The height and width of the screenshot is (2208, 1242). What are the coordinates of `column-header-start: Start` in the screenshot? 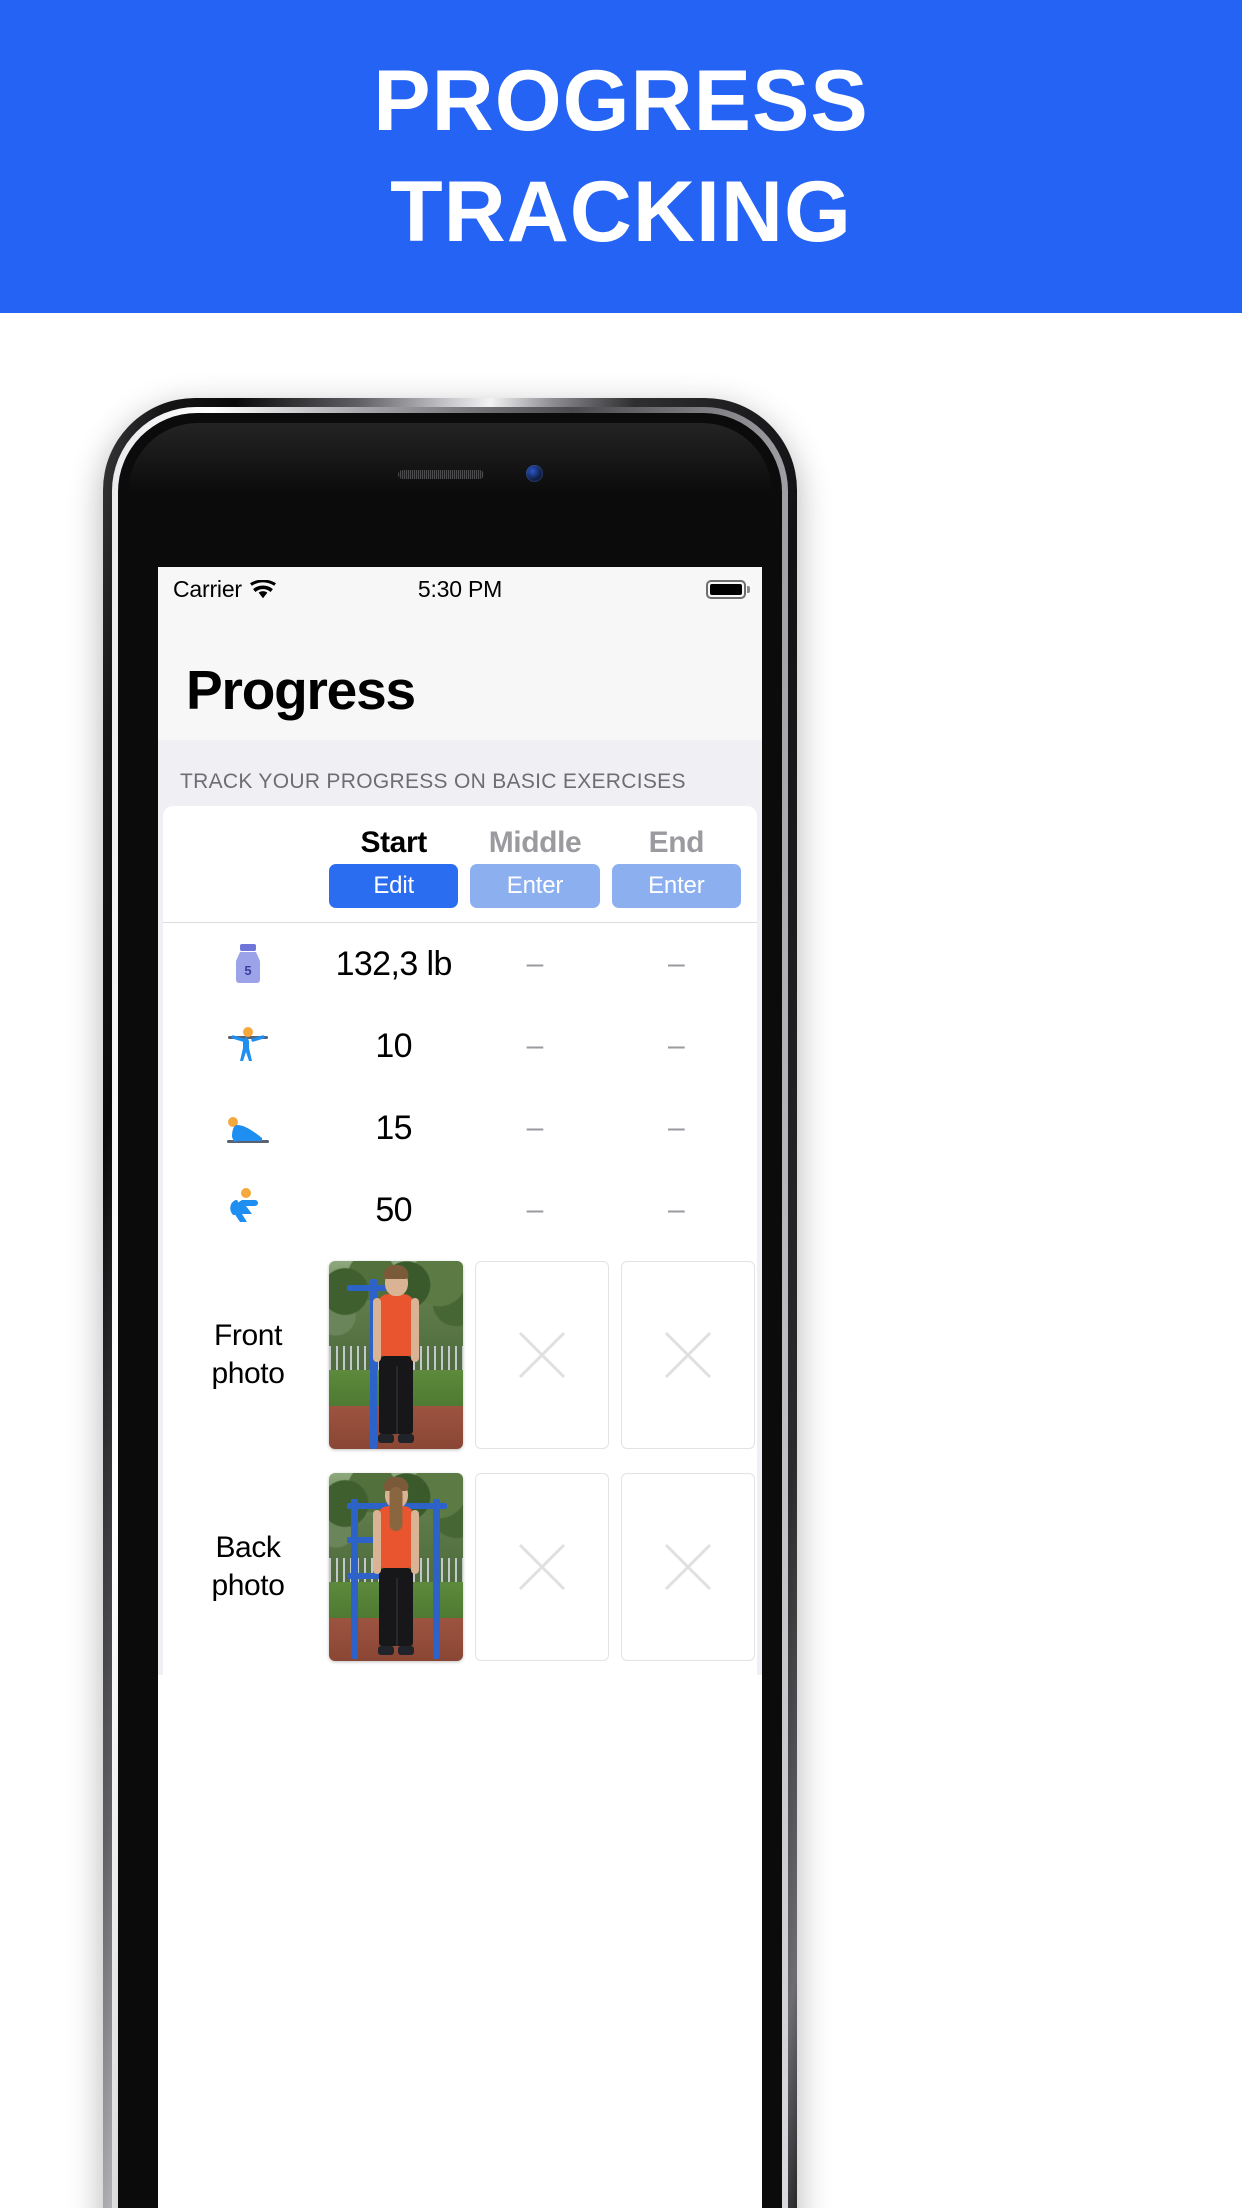 It's located at (393, 842).